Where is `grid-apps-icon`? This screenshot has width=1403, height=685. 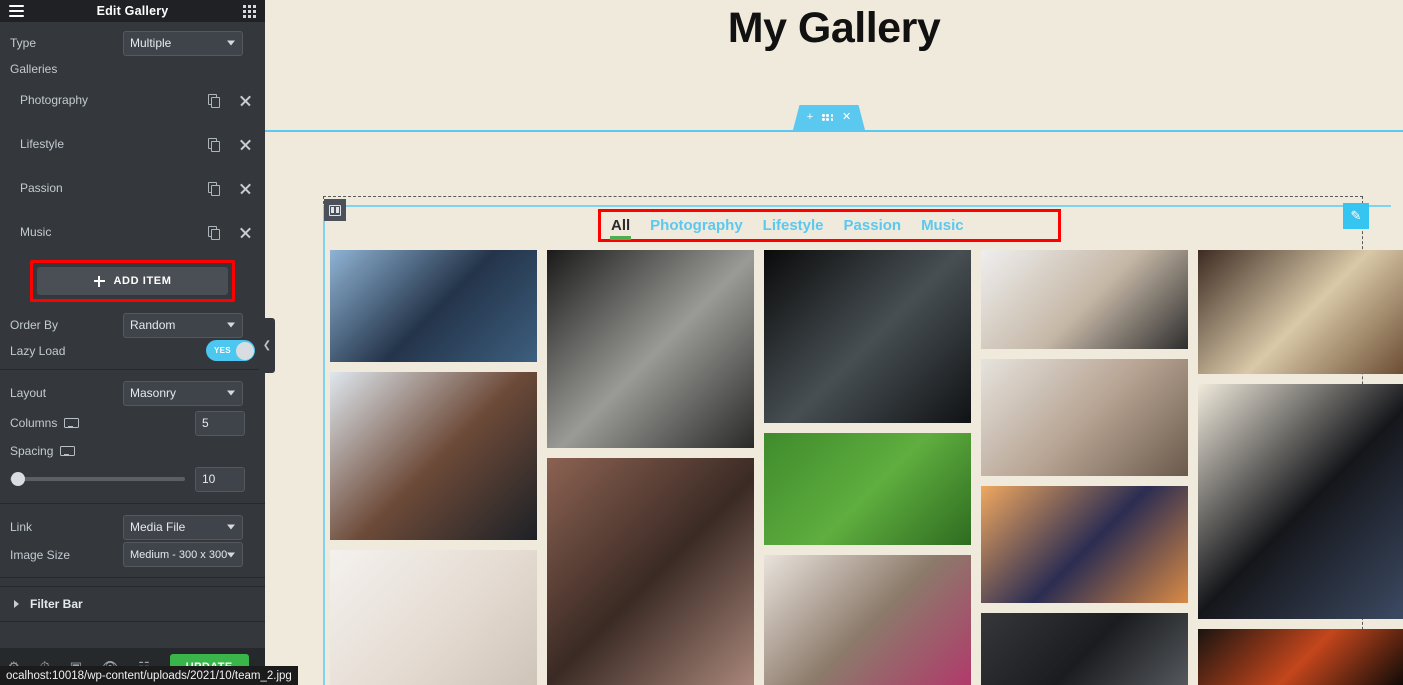 grid-apps-icon is located at coordinates (249, 11).